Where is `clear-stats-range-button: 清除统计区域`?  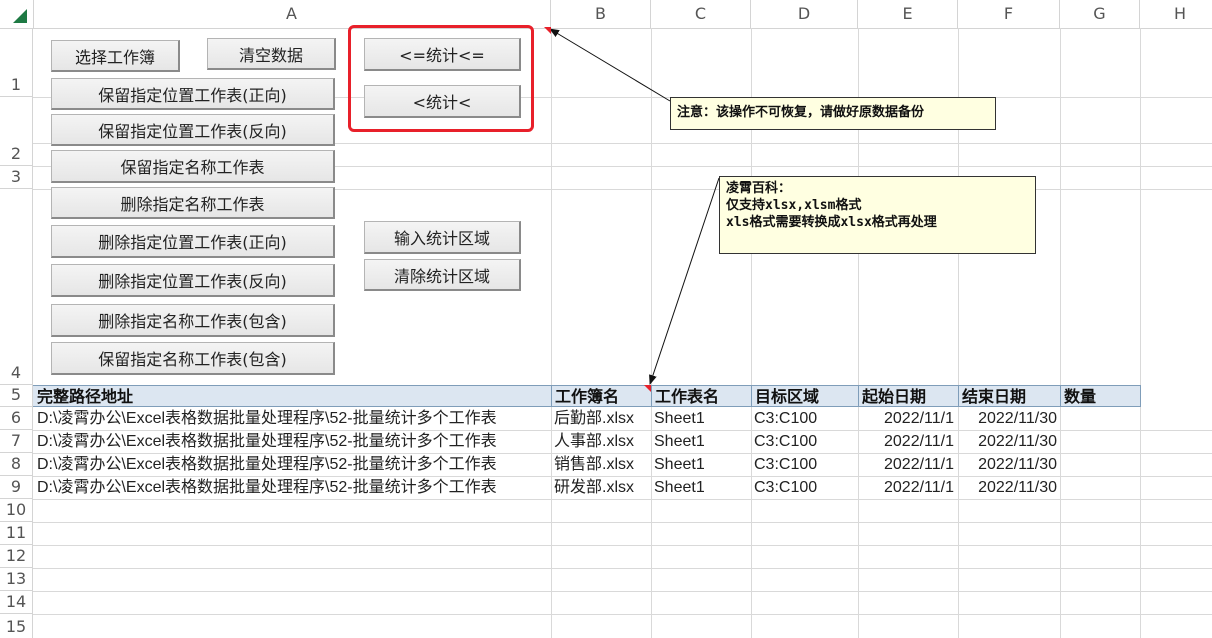
clear-stats-range-button: 清除统计区域 is located at coordinates (442, 275).